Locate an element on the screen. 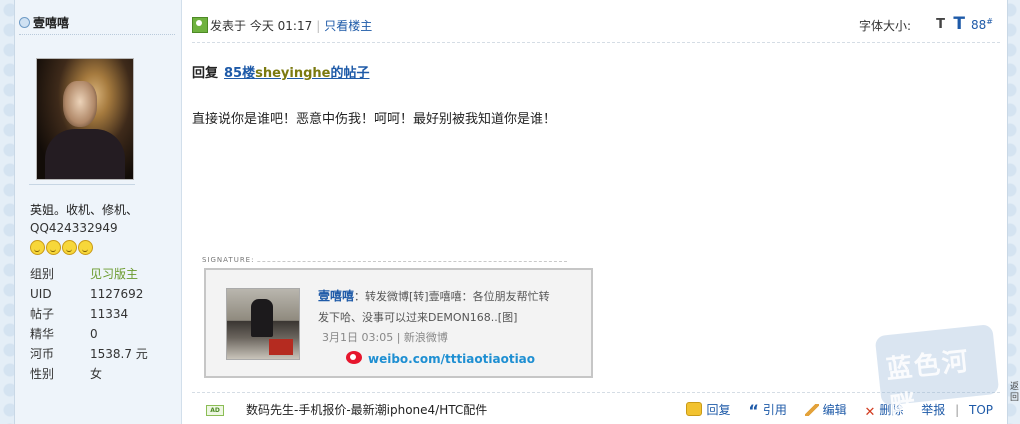 The height and width of the screenshot is (424, 1020). author-name: 壹嘻嘻 is located at coordinates (44, 22).